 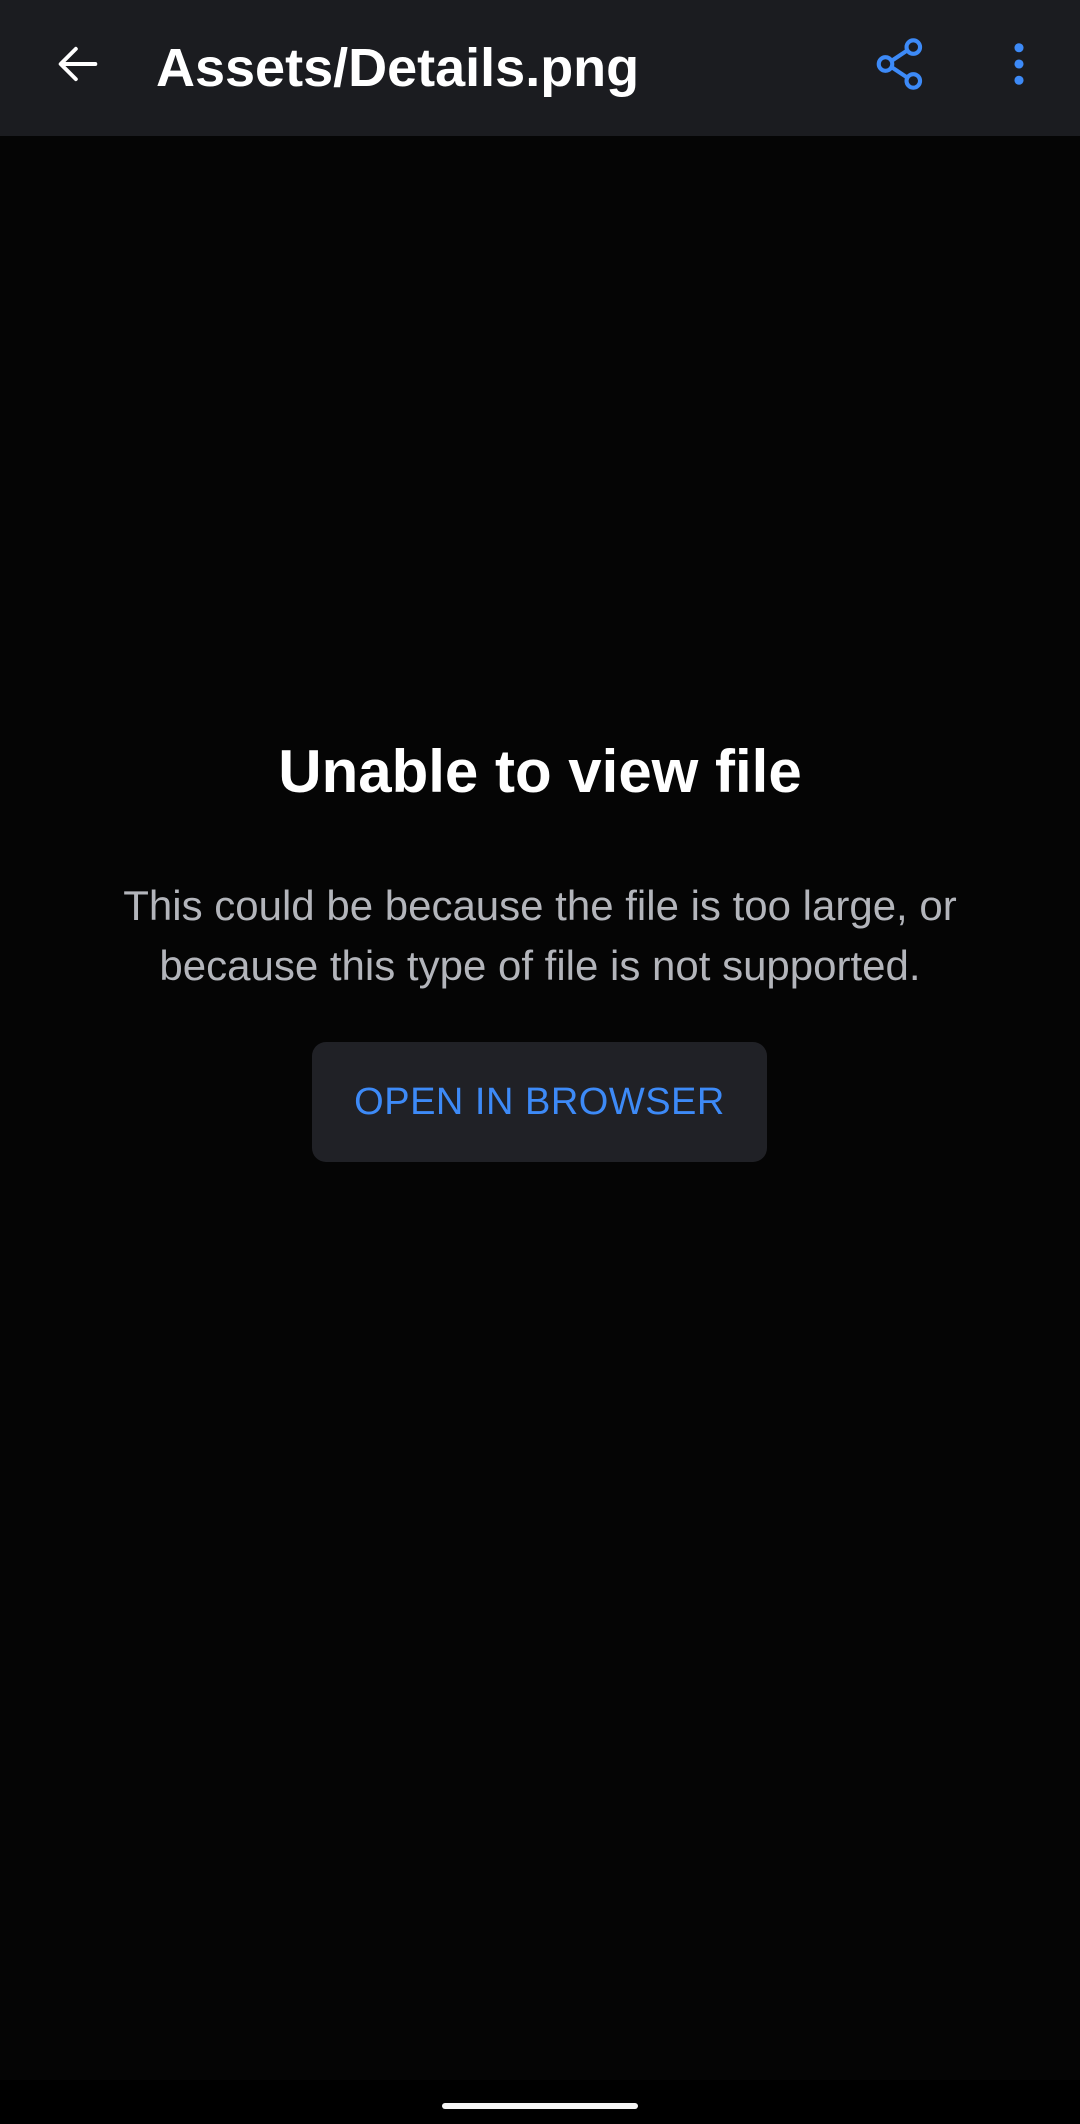 I want to click on open-in-browser-label: OPEN IN BROWSER, so click(x=539, y=1101).